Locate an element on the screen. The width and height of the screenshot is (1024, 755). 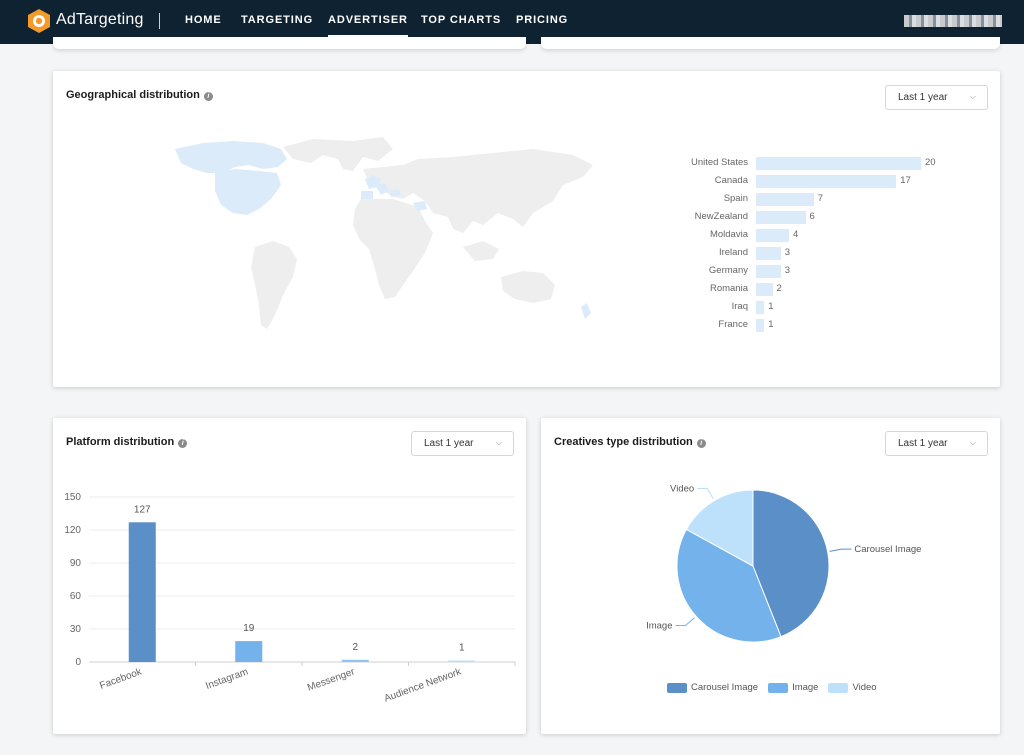
geo-row-spain: Spain 7 is located at coordinates (818, 200).